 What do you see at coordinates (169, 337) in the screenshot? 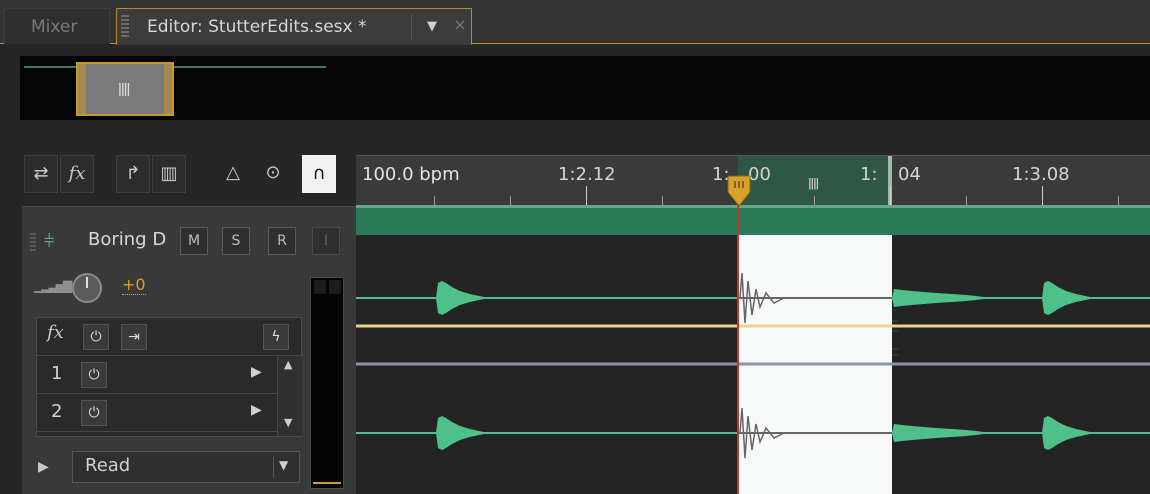
I see `effects-rack-header: fx ⏻ ⇥ ϟ` at bounding box center [169, 337].